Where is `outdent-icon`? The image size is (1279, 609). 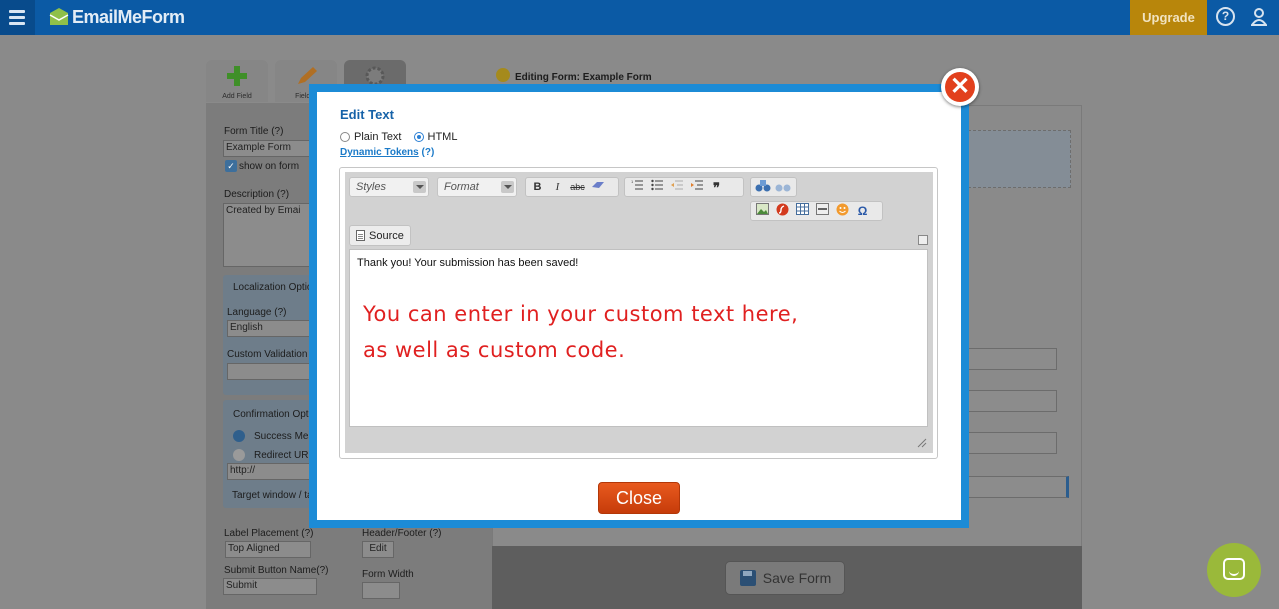
outdent-icon is located at coordinates (676, 187).